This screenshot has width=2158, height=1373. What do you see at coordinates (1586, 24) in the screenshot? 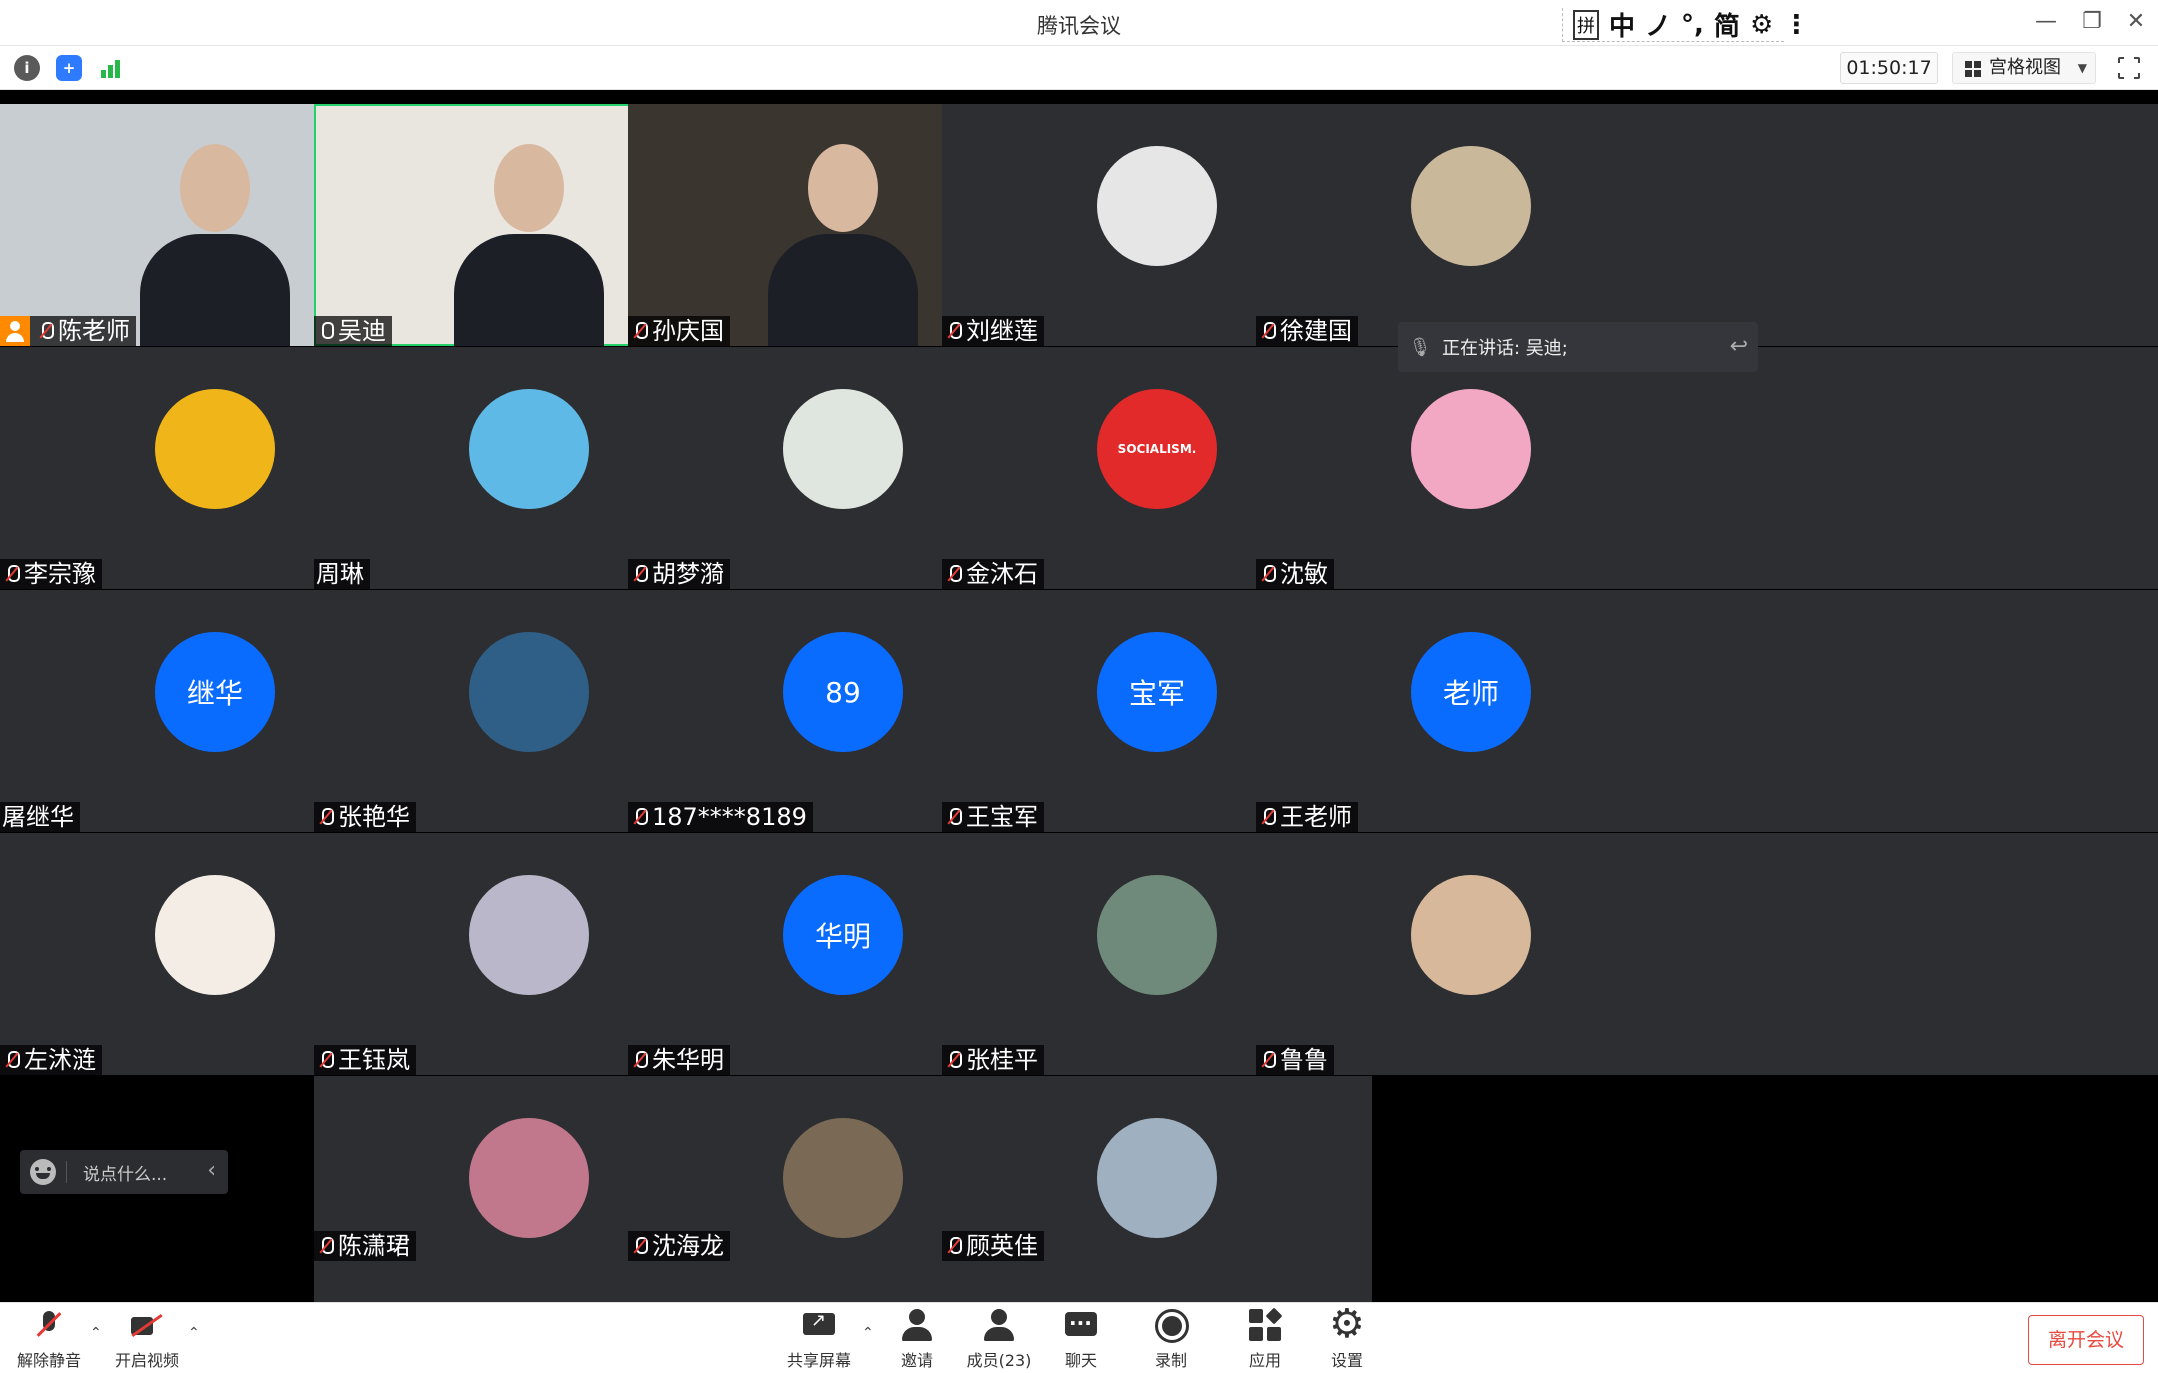
I see `ime-pinyin: 拼` at bounding box center [1586, 24].